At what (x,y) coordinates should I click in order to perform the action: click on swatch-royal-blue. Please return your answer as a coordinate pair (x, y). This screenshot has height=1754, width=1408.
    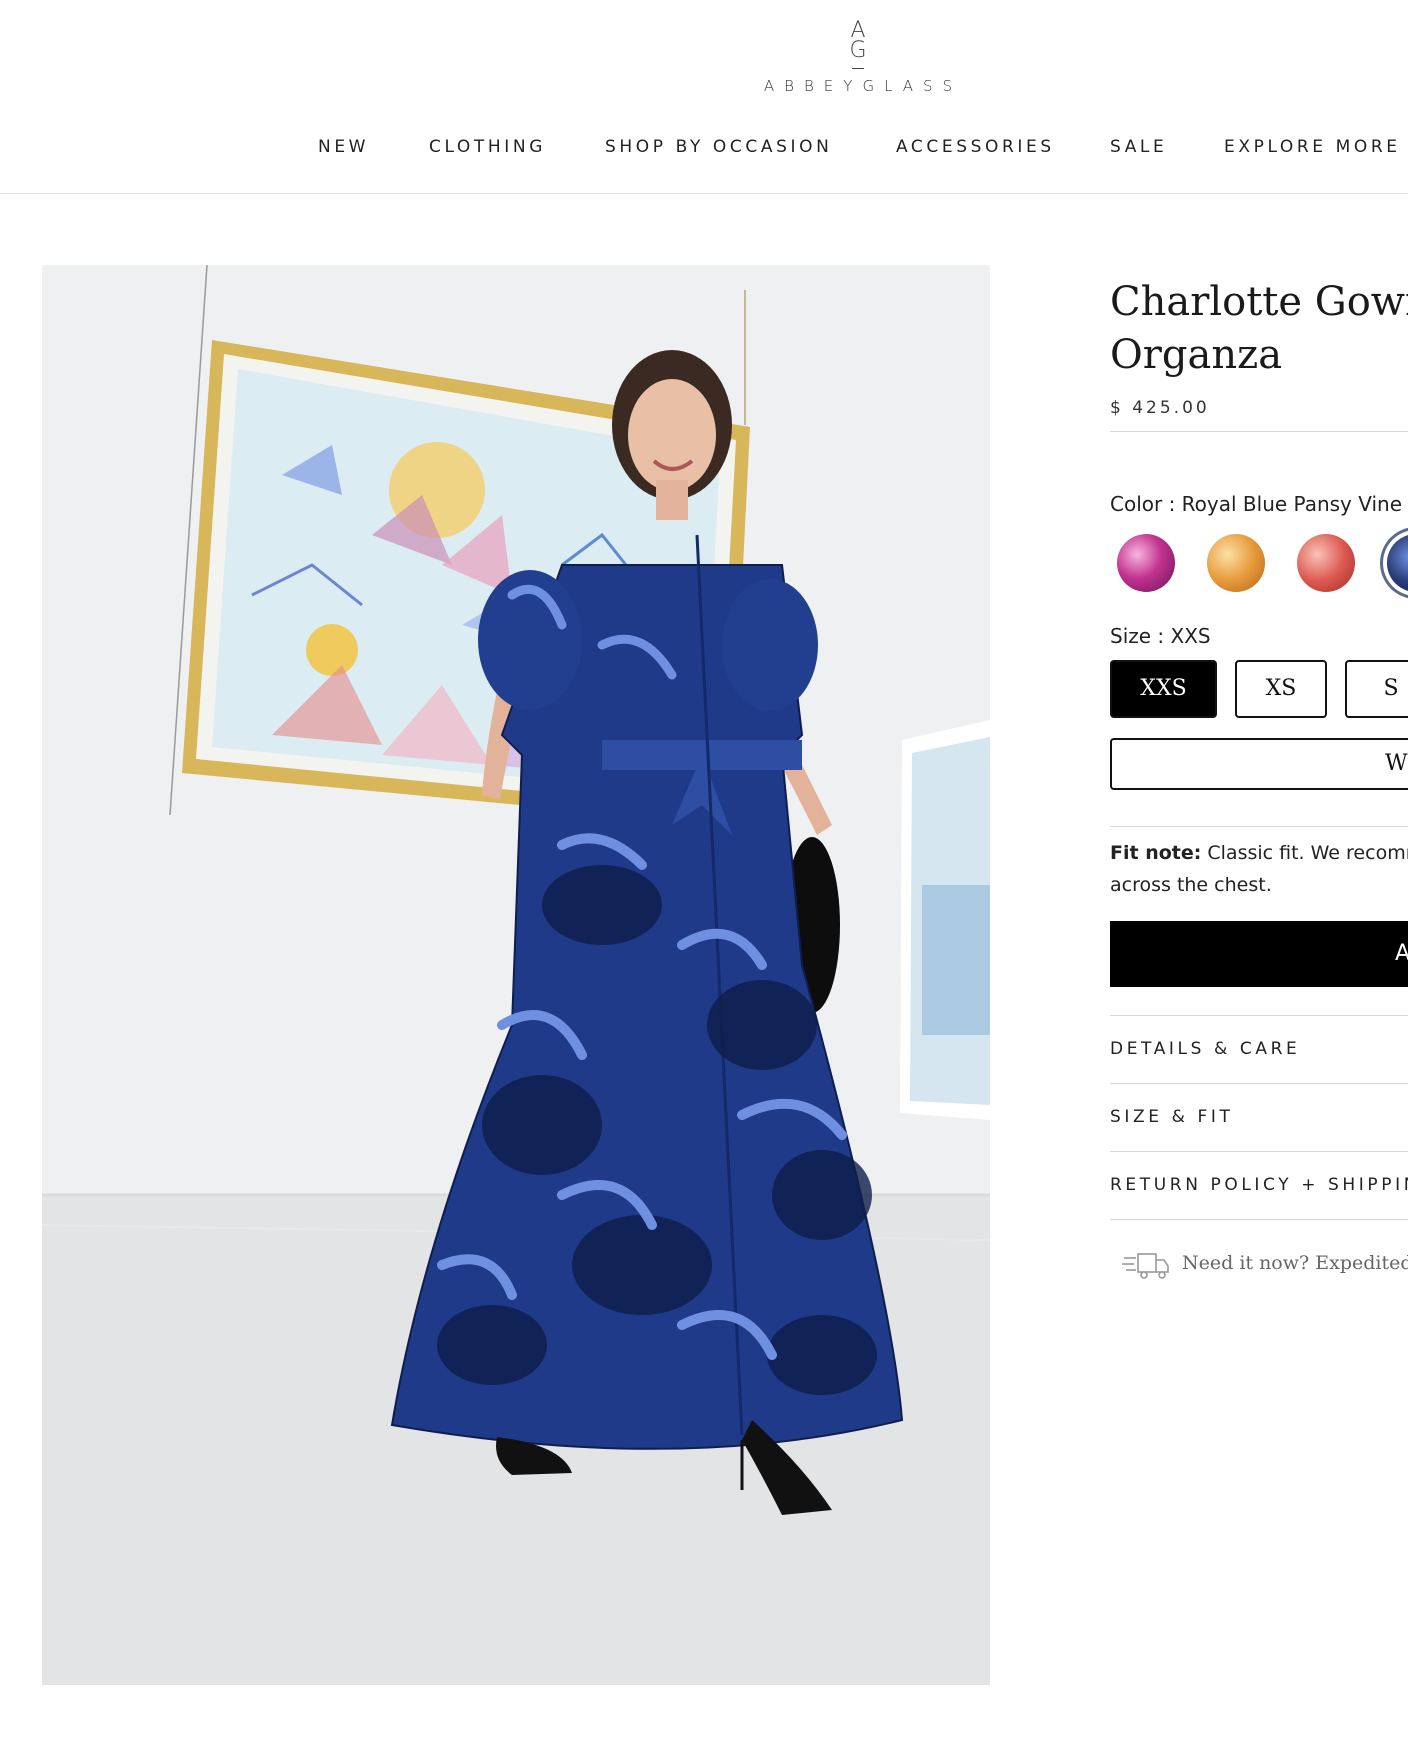
    Looking at the image, I should click on (1397, 563).